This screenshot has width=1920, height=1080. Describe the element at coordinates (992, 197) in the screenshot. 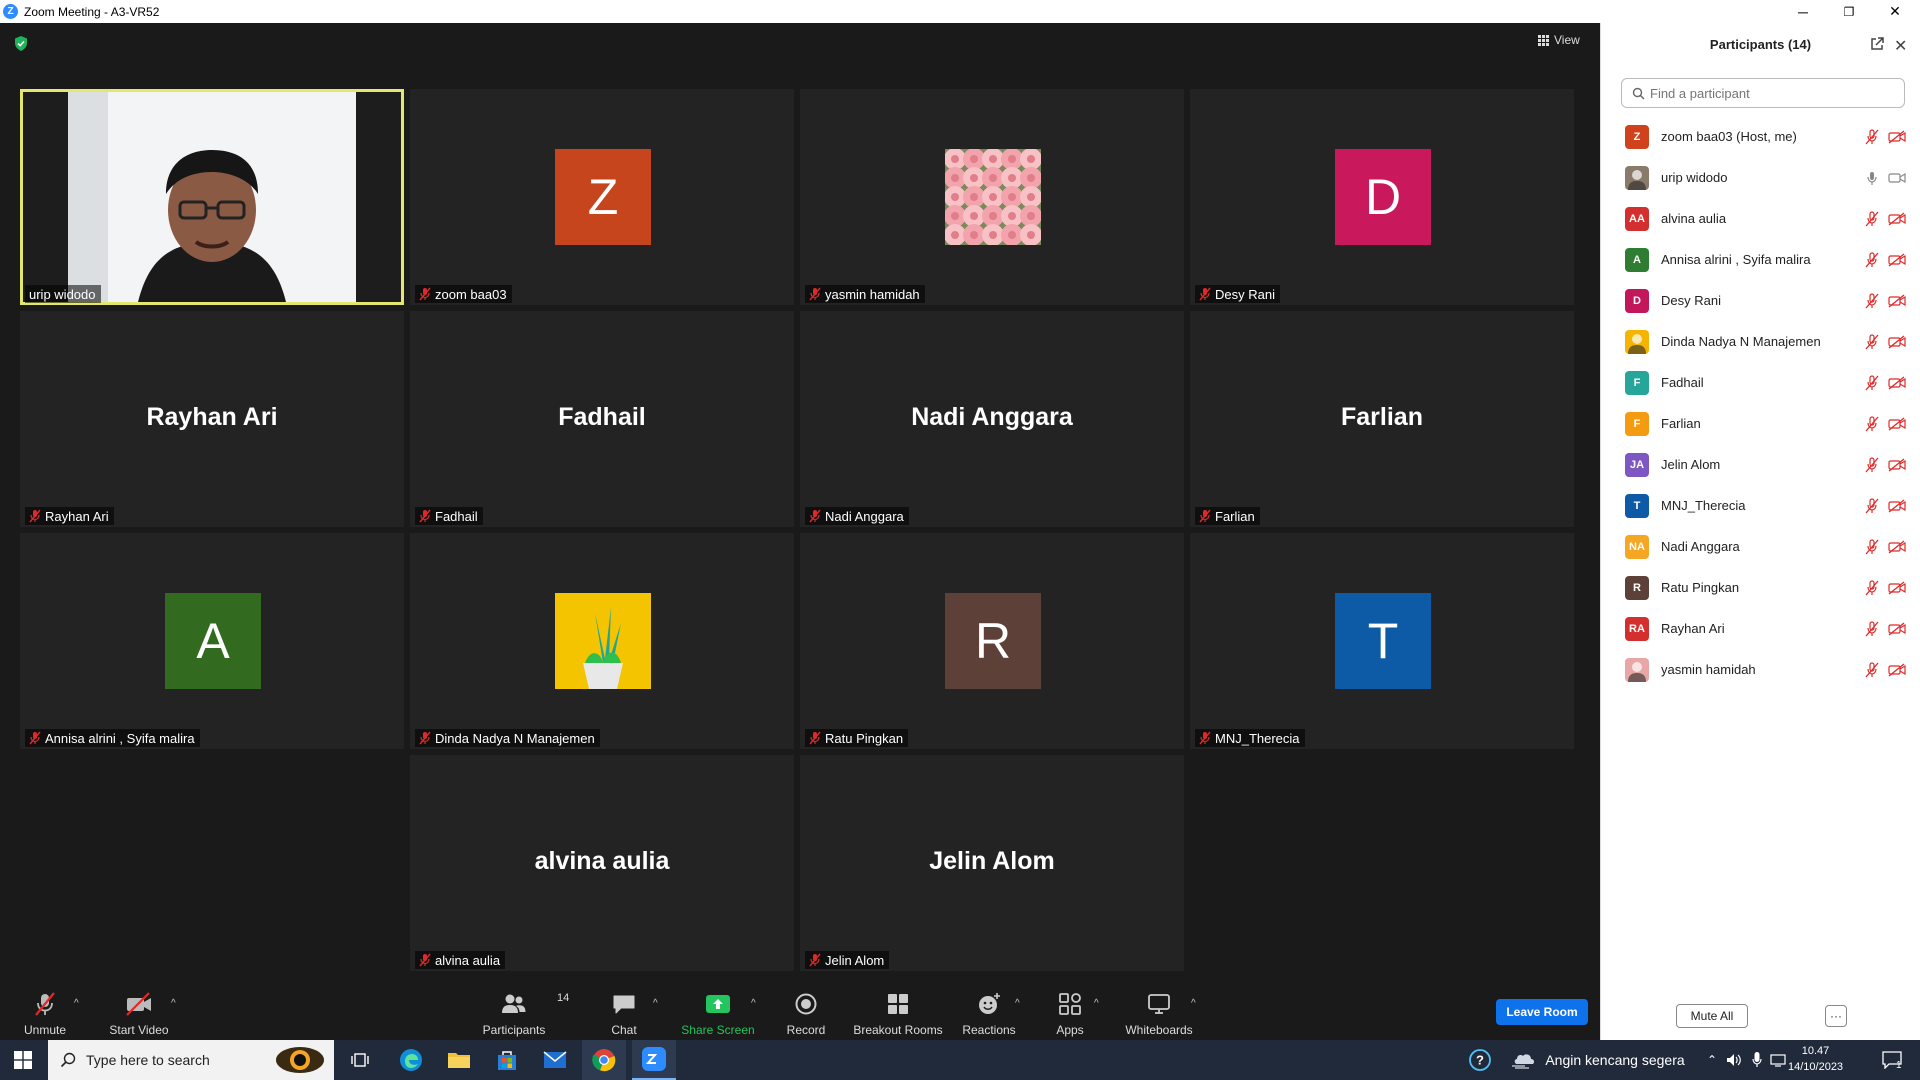

I see `video-tile: yasmin hamidah` at that location.